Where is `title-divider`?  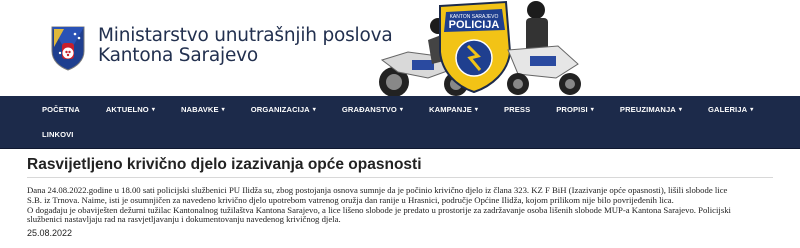 title-divider is located at coordinates (400, 177).